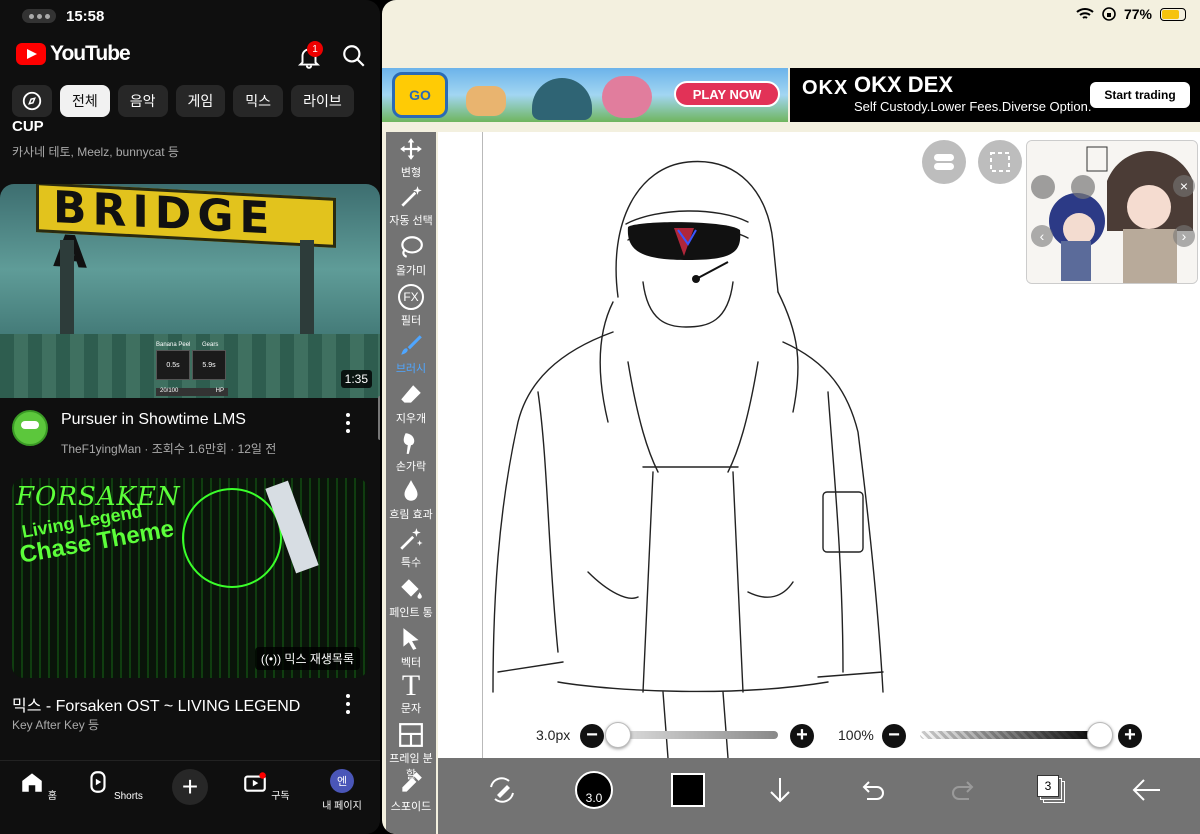  What do you see at coordinates (1109, 14) in the screenshot?
I see `orientation-lock-icon` at bounding box center [1109, 14].